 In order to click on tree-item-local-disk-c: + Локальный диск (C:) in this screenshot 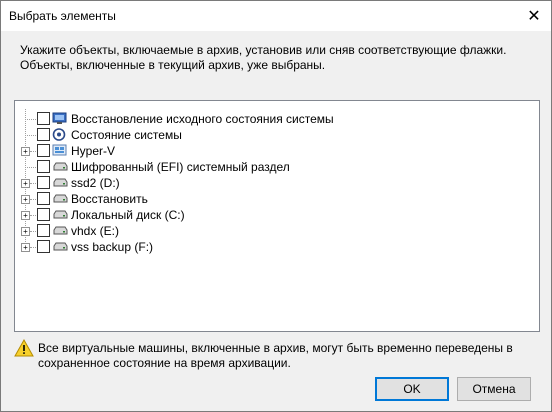, I will do `click(277, 215)`.